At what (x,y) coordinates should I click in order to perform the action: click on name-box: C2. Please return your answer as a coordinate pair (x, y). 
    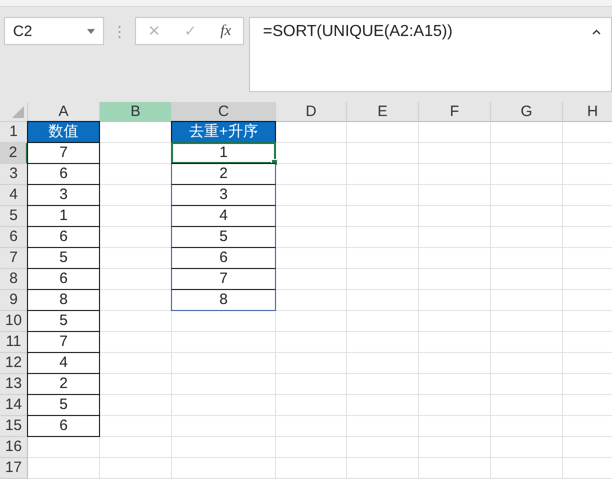
    Looking at the image, I should click on (54, 31).